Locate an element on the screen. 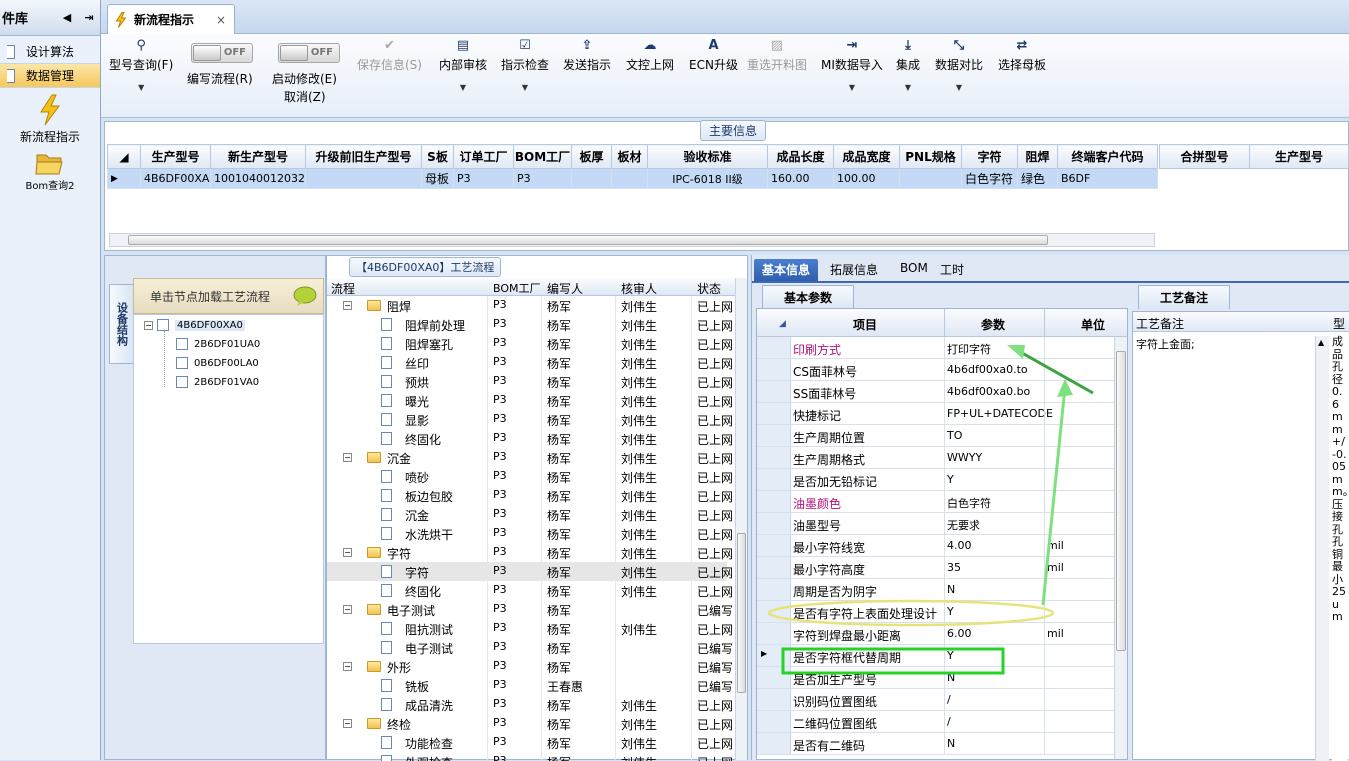 The height and width of the screenshot is (761, 1349). col-header: 订单工厂 is located at coordinates (483, 156).